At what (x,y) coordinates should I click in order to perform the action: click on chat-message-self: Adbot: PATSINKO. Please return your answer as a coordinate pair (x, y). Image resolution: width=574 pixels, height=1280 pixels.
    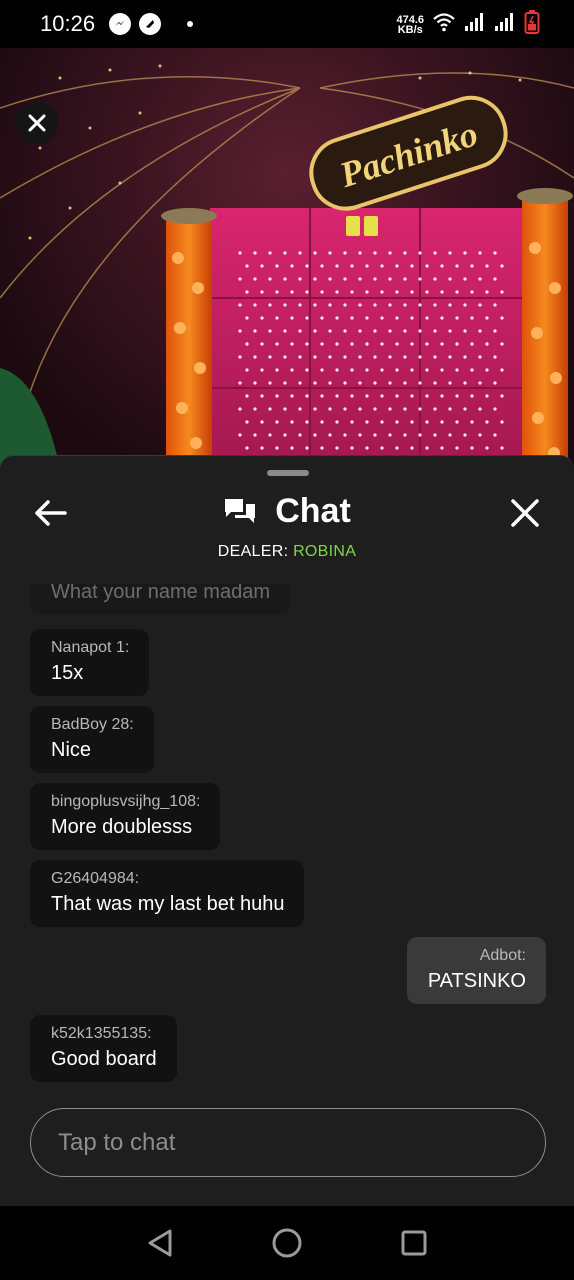
    Looking at the image, I should click on (476, 970).